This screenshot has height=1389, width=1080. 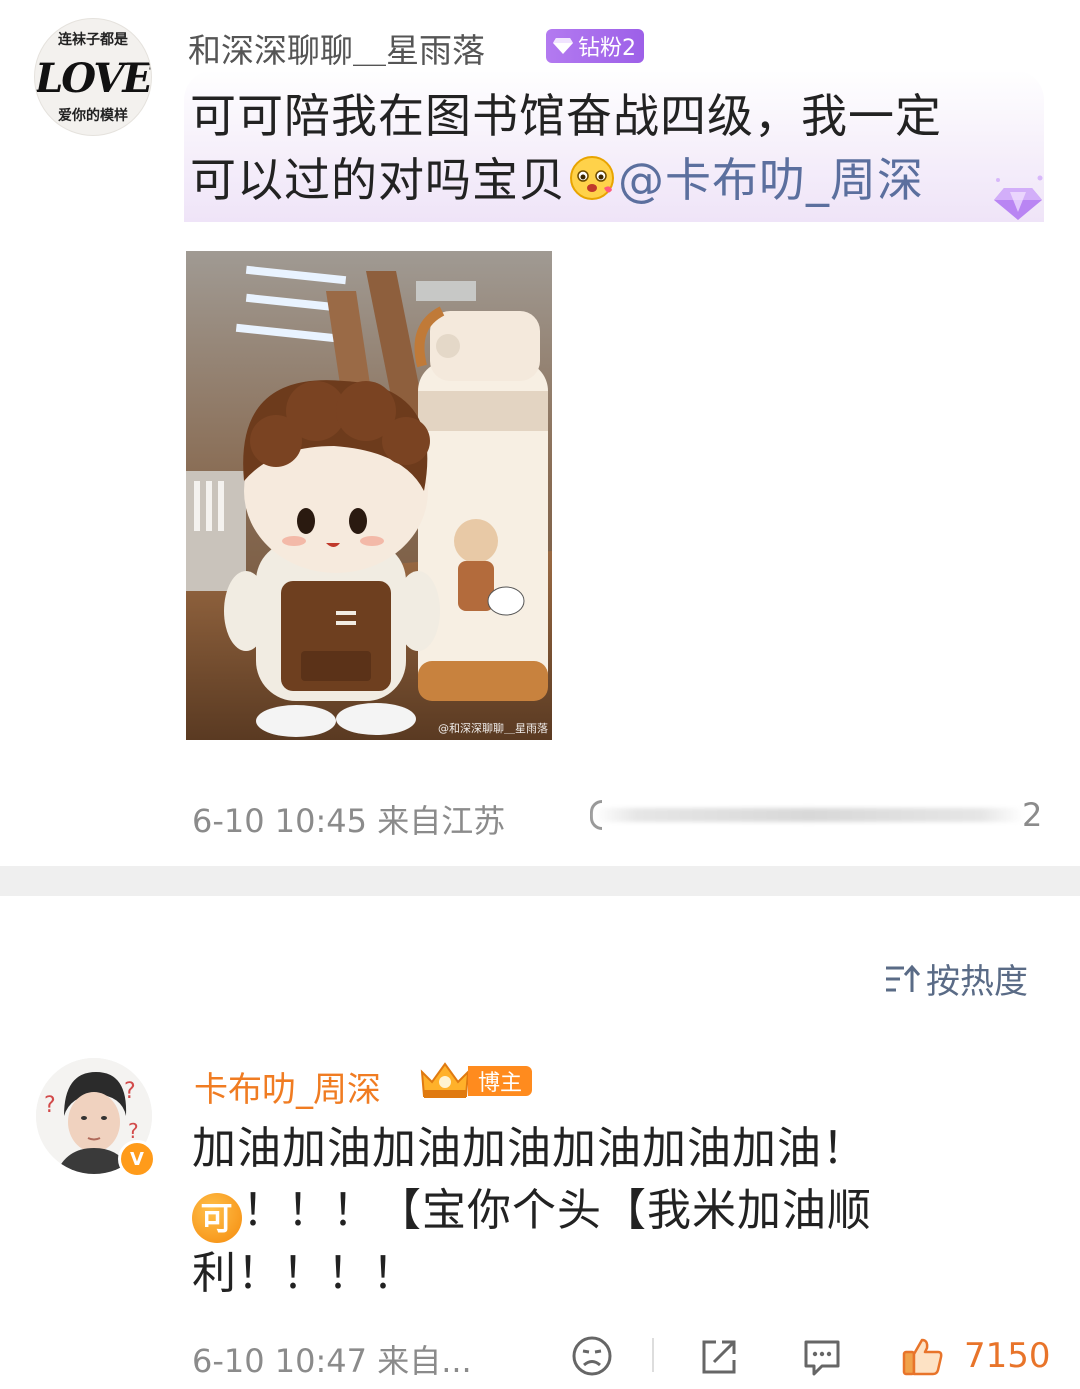 I want to click on avatar-text-bottom: 爱你的模样, so click(x=93, y=116).